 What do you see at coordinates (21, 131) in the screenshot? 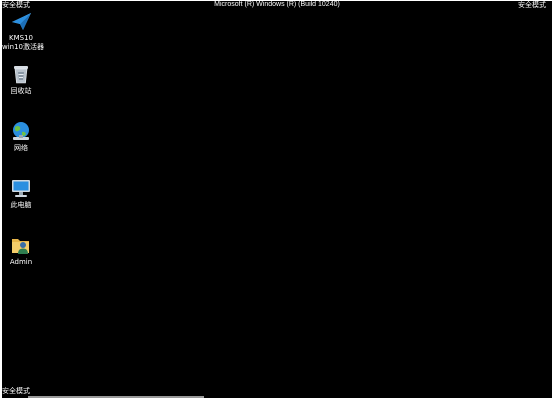
I see `network-globe-icon` at bounding box center [21, 131].